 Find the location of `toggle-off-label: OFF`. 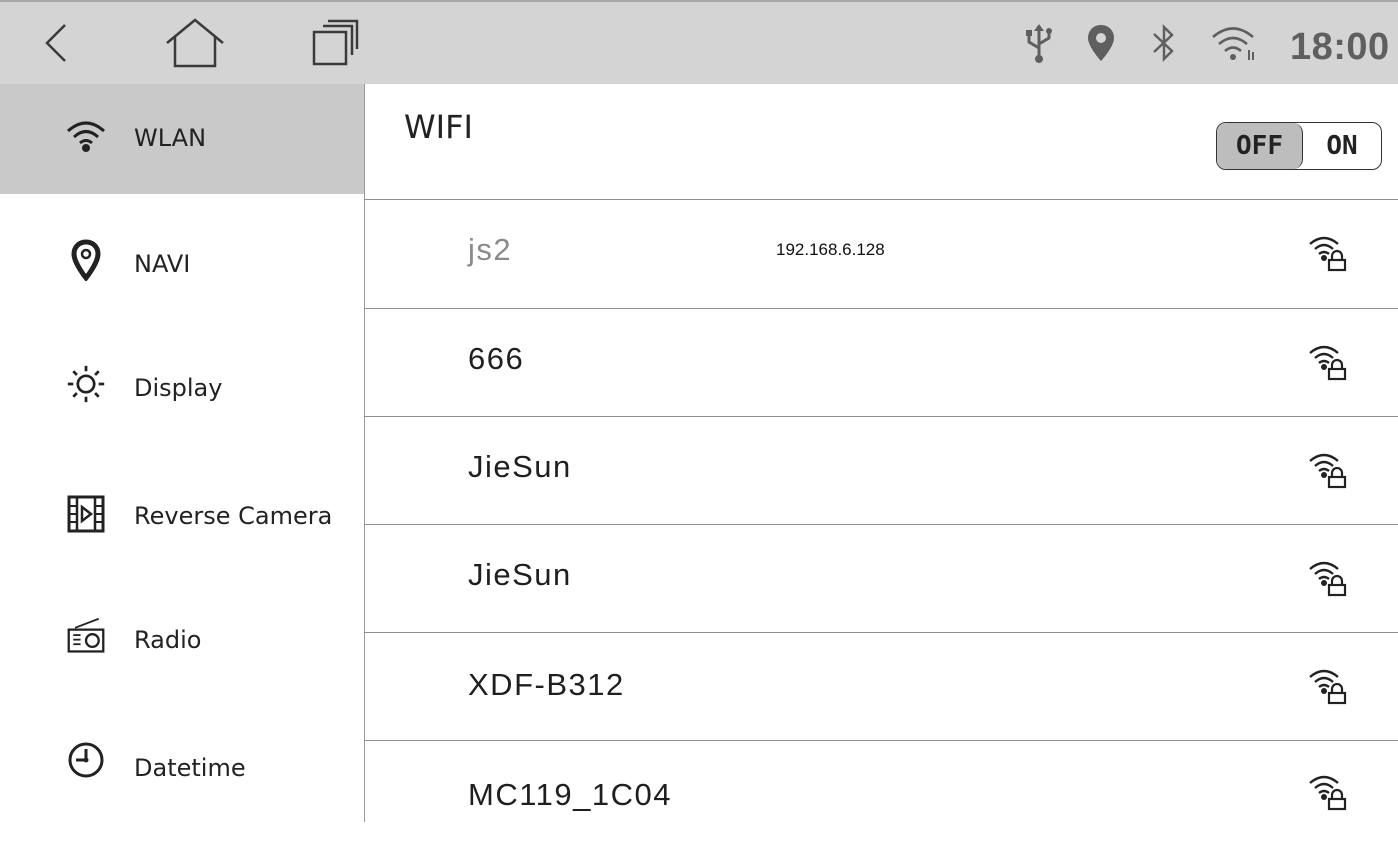

toggle-off-label: OFF is located at coordinates (1260, 146).